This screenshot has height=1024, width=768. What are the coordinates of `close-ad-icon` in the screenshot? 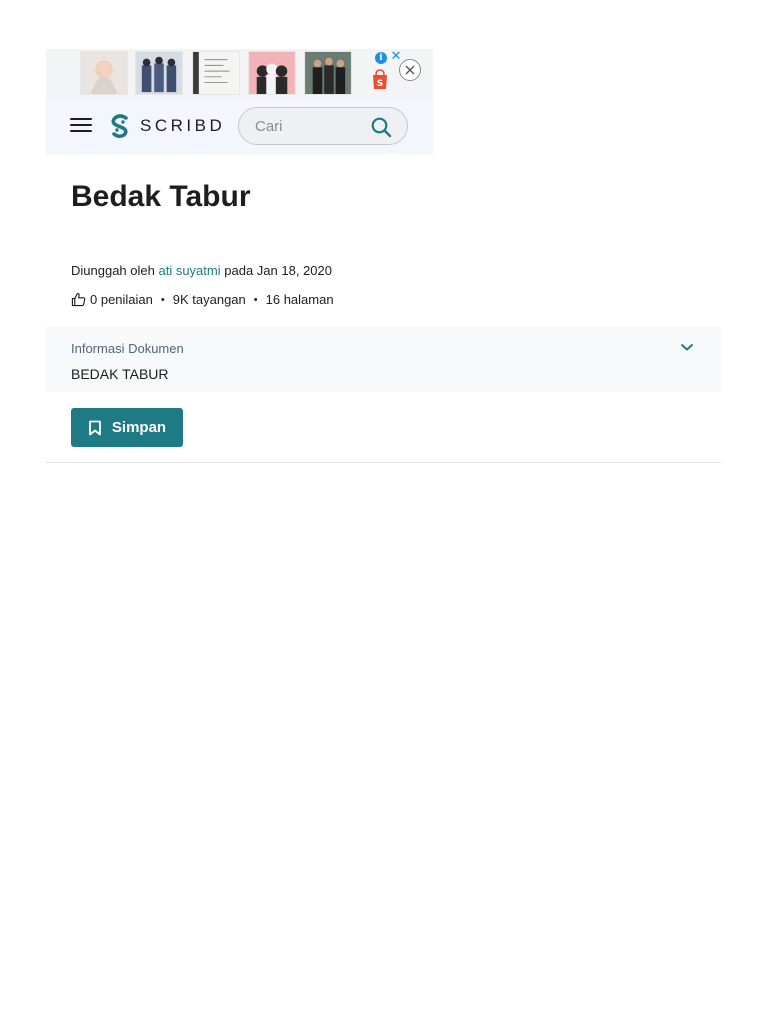 It's located at (410, 70).